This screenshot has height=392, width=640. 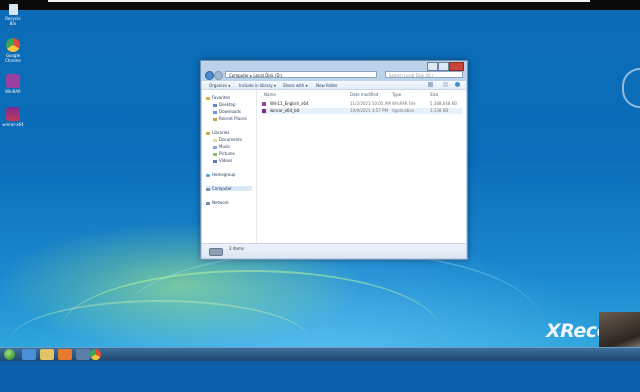 What do you see at coordinates (95, 354) in the screenshot?
I see `chrome-taskbar-icon` at bounding box center [95, 354].